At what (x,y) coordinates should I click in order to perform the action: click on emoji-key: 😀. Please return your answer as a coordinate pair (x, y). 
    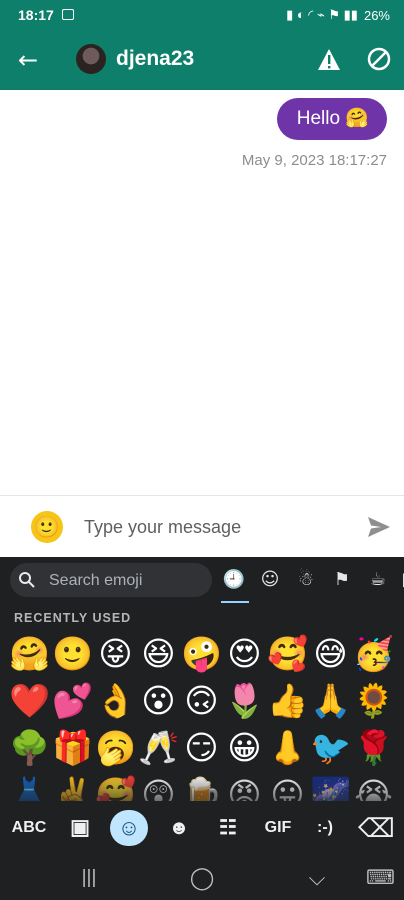
    Looking at the image, I should click on (244, 748).